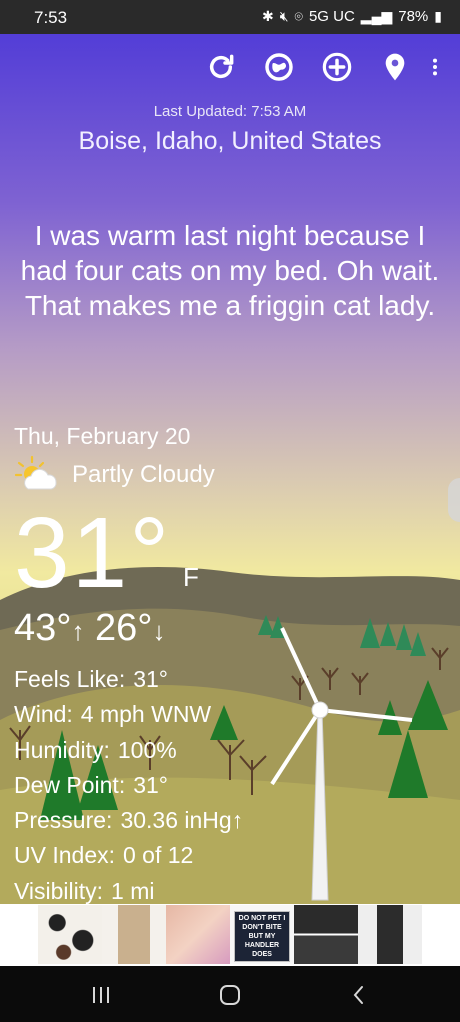 The image size is (460, 1022). I want to click on detail-label: Wind:, so click(43, 714).